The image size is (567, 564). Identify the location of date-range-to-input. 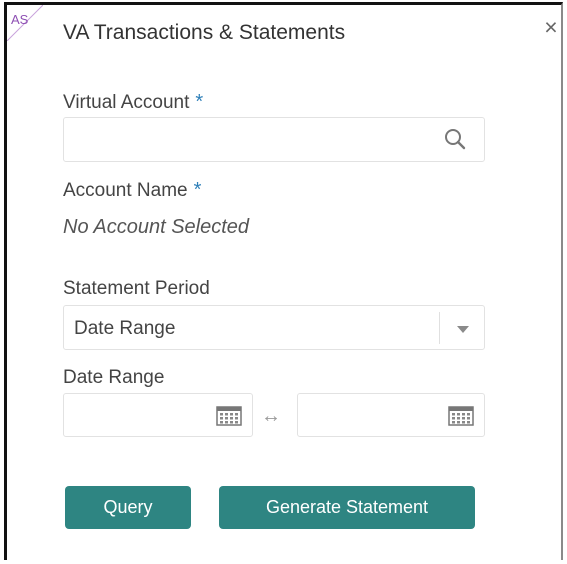
(391, 415).